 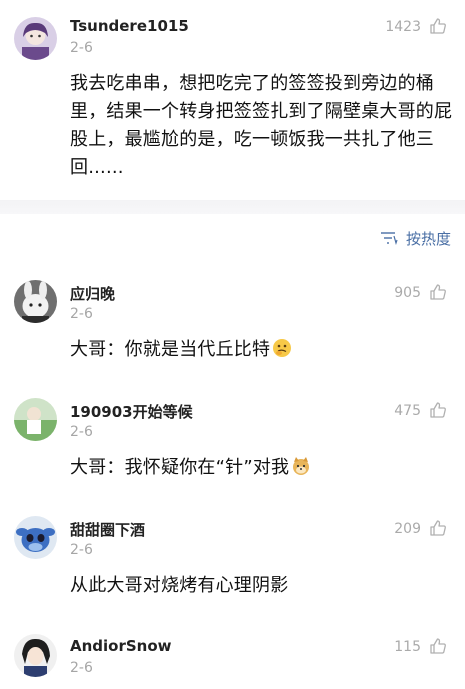 I want to click on like-count: 209, so click(x=407, y=529).